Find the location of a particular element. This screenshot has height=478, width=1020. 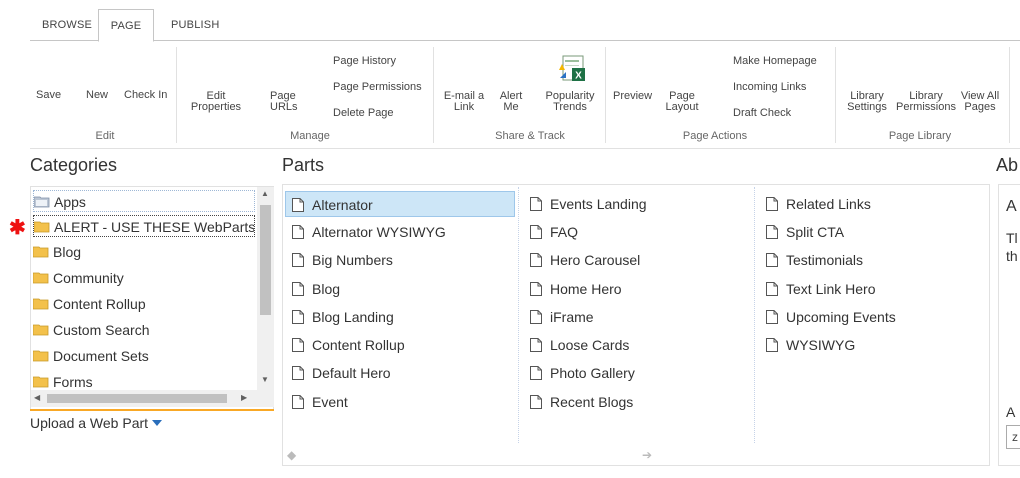

part-photo-gallery: Photo Gallery is located at coordinates (582, 373).